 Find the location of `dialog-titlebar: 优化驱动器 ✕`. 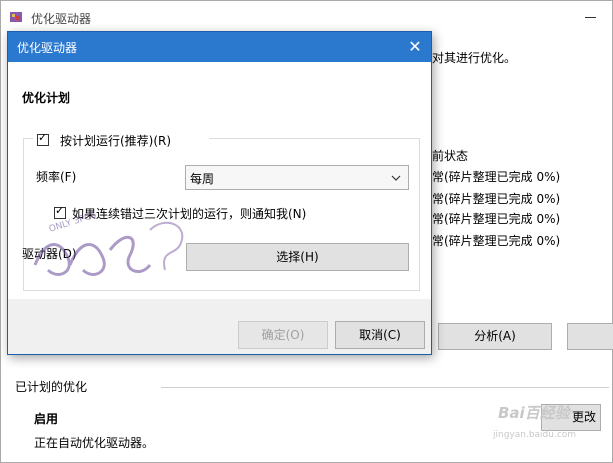

dialog-titlebar: 优化驱动器 ✕ is located at coordinates (219, 47).